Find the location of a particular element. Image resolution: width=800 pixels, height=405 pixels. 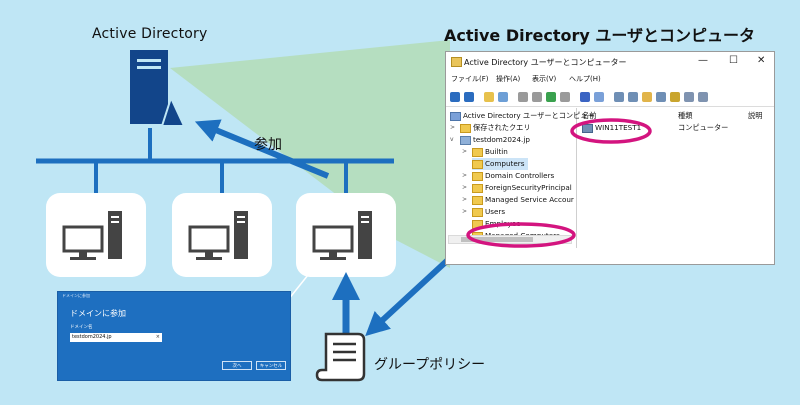

highlight-managed-computers is located at coordinates (521, 235).